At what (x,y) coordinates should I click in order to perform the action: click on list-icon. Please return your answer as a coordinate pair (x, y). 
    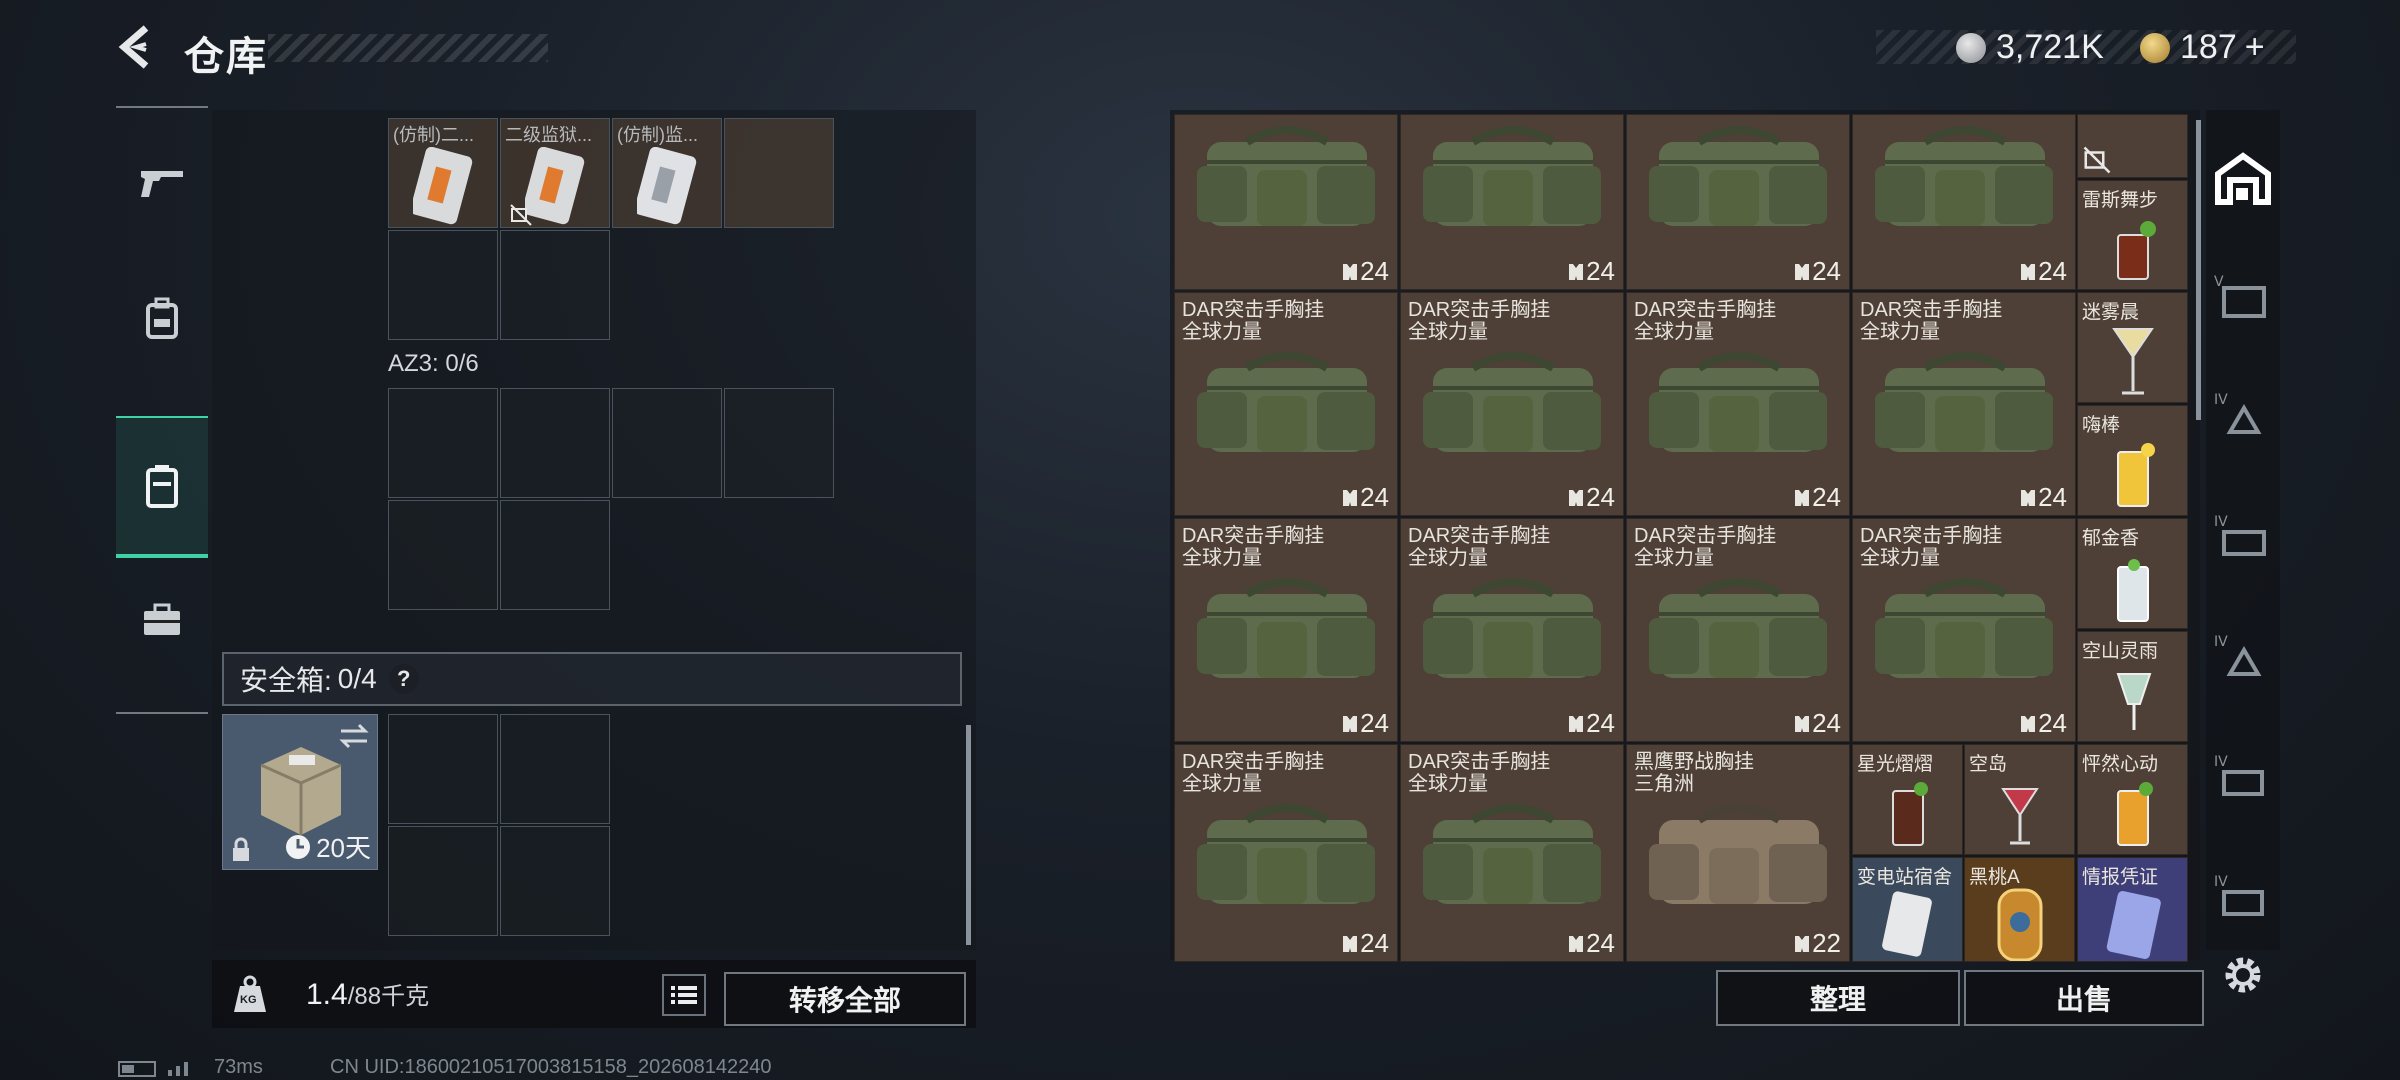
    Looking at the image, I should click on (684, 995).